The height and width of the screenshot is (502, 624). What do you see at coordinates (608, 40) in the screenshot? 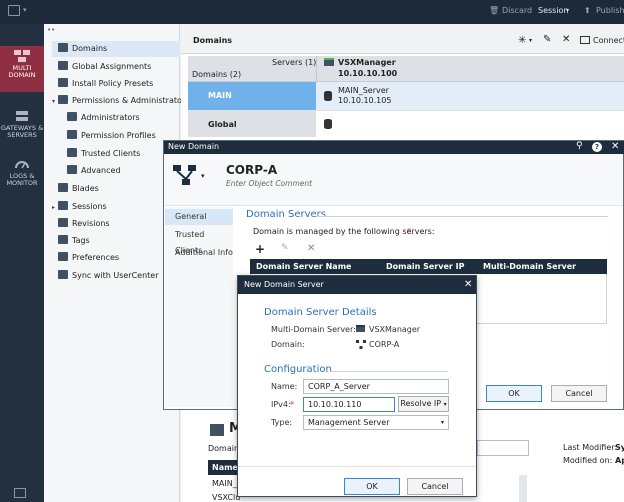
I see `connect-button: Connect` at bounding box center [608, 40].